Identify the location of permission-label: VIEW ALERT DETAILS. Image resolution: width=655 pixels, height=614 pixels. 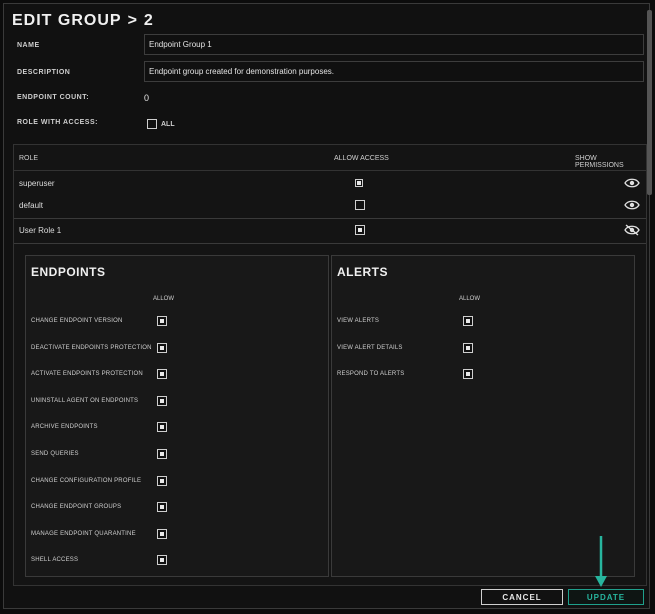
(370, 347).